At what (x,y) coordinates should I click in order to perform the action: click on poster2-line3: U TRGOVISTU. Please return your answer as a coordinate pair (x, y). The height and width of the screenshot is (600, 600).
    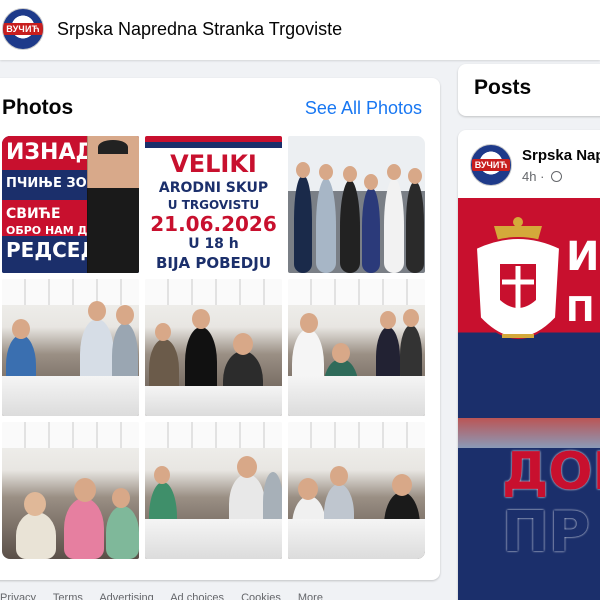
    Looking at the image, I should click on (213, 205).